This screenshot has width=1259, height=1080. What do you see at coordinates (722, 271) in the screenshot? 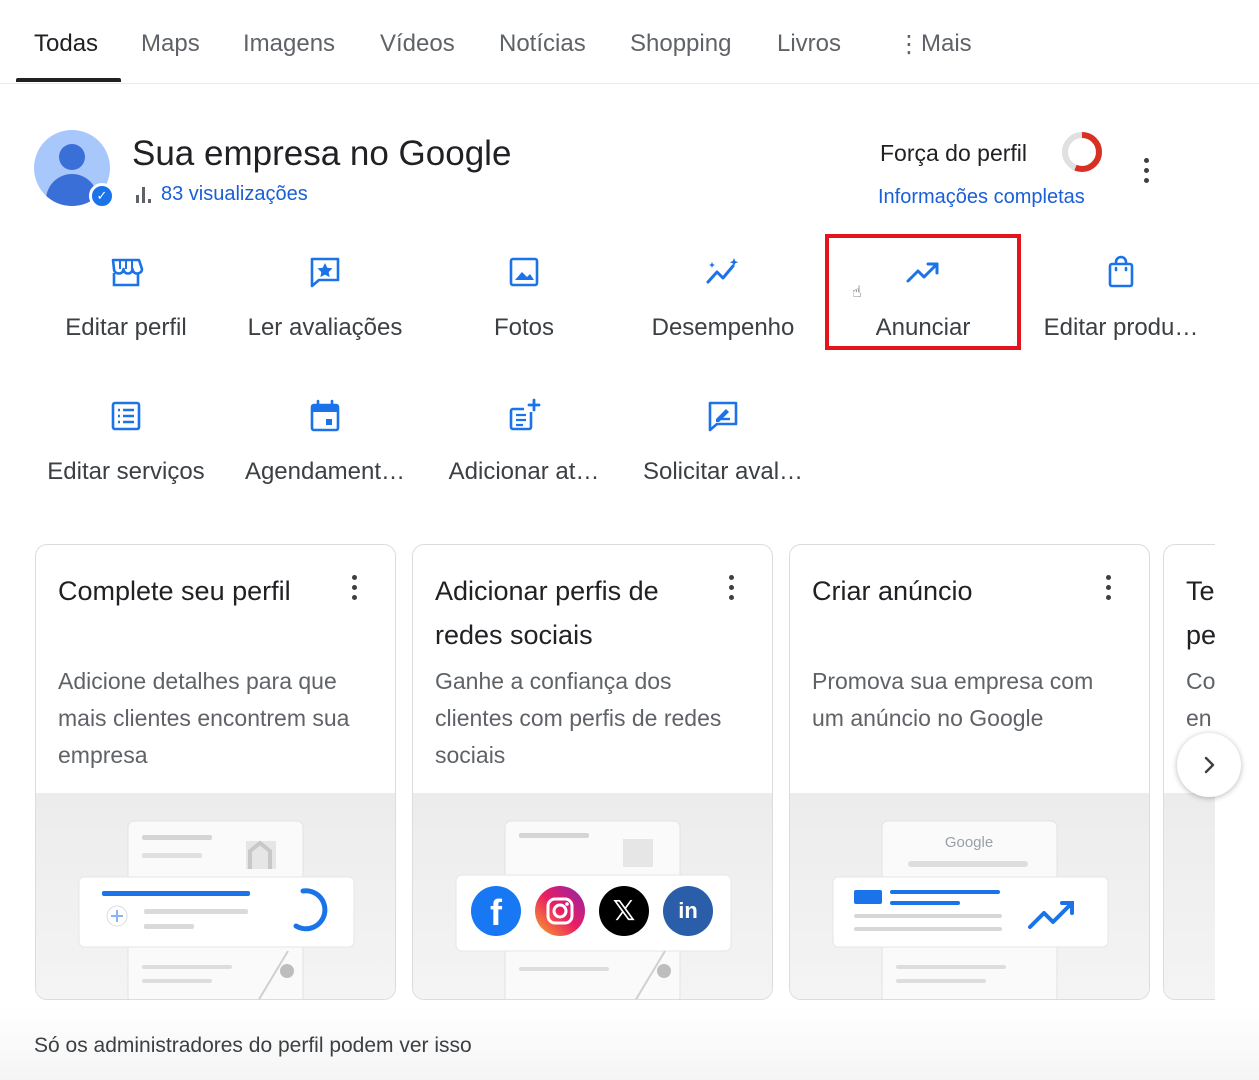
I see `sparkle-trend-icon` at bounding box center [722, 271].